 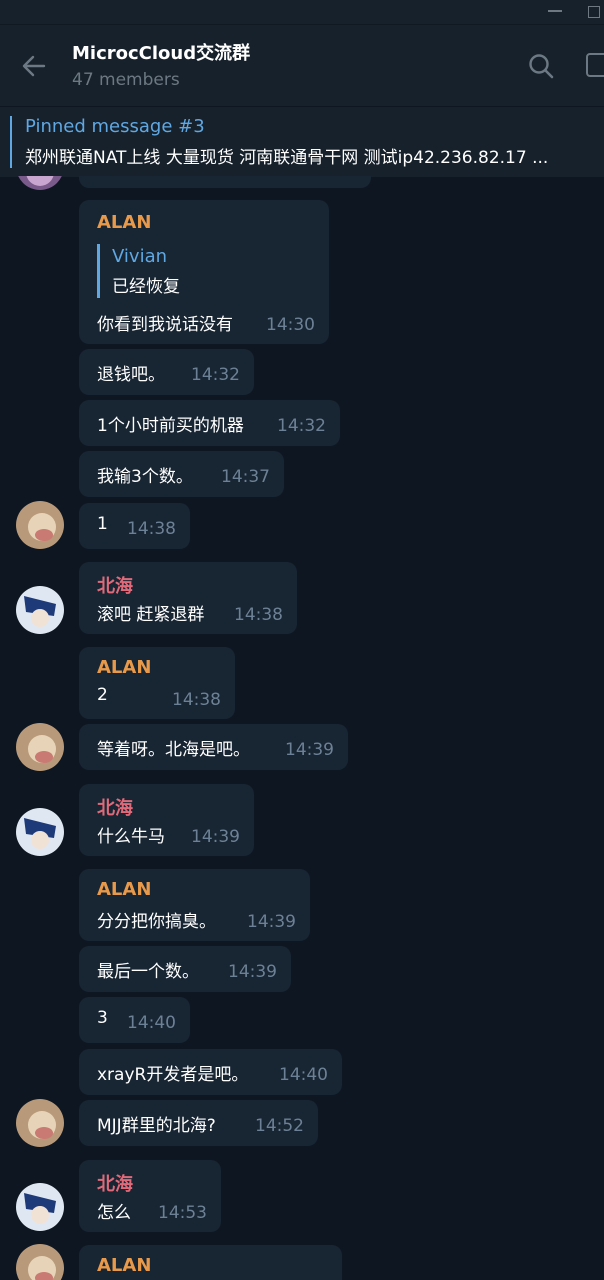 What do you see at coordinates (131, 837) in the screenshot?
I see `message-text: 什么牛马` at bounding box center [131, 837].